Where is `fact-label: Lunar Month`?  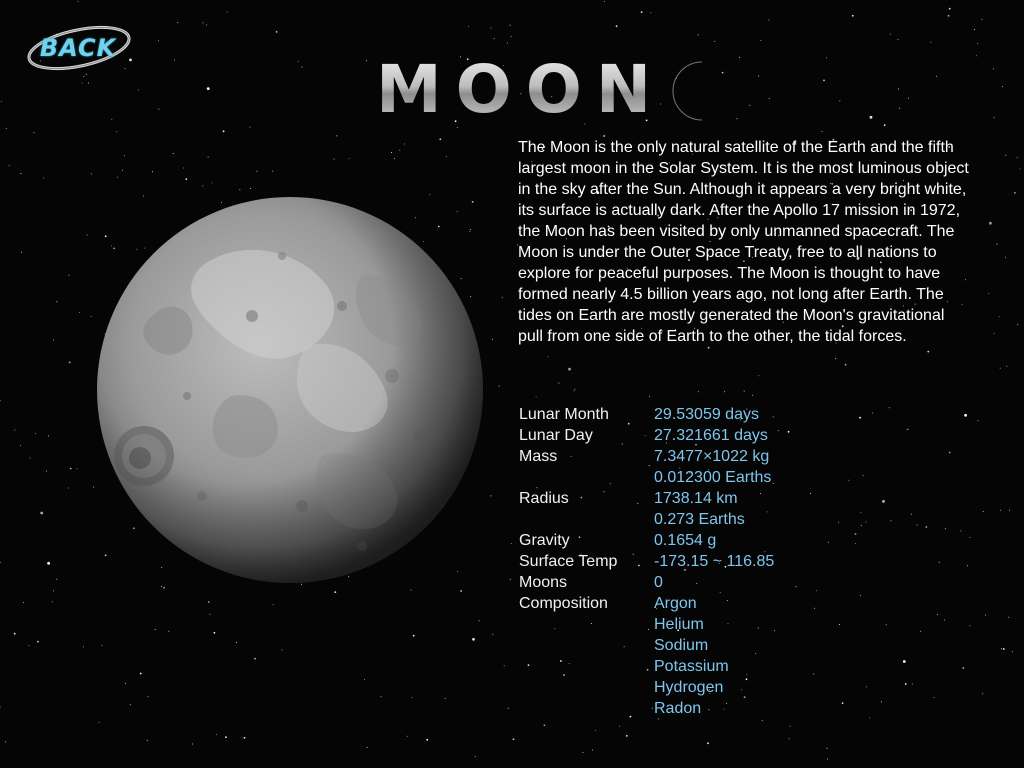
fact-label: Lunar Month is located at coordinates (564, 414).